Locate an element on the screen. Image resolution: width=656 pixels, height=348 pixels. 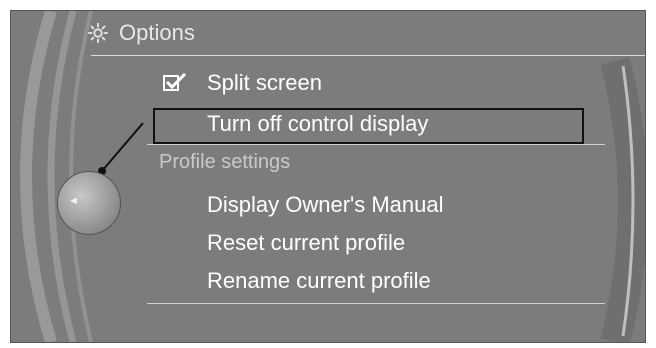
options-header: Options is located at coordinates (141, 33).